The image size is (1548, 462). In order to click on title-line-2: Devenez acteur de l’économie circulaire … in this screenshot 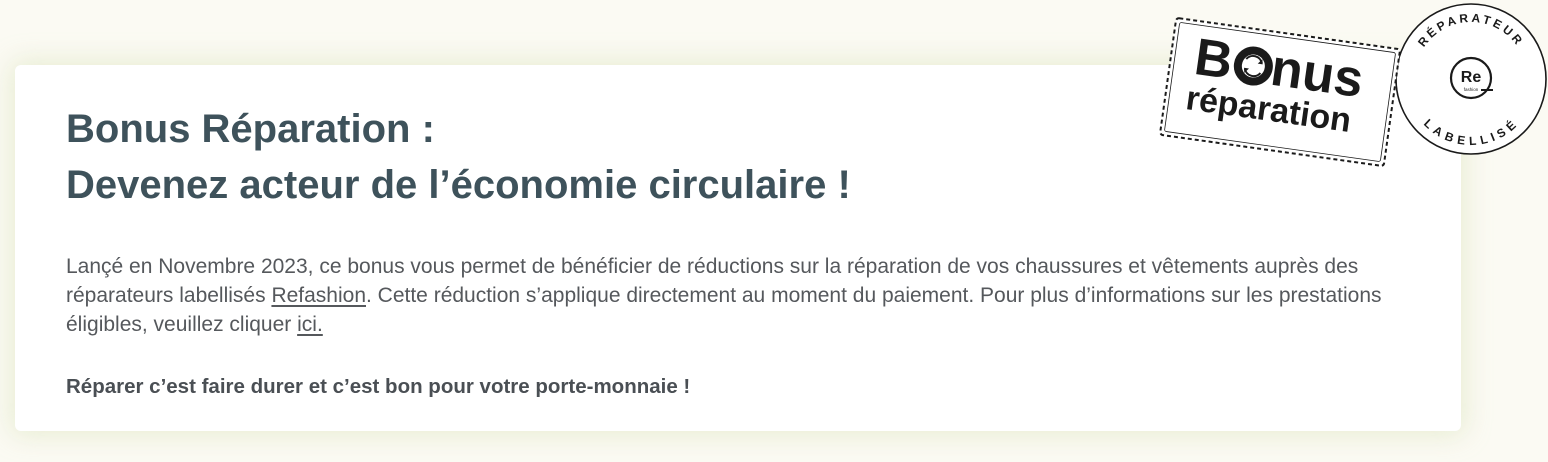, I will do `click(458, 185)`.